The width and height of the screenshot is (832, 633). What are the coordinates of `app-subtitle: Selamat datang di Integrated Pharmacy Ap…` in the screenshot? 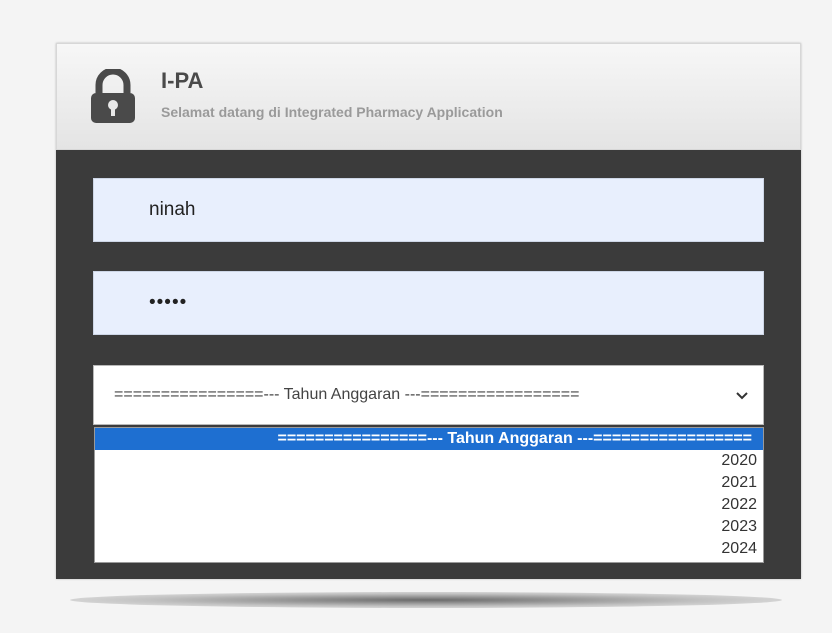 It's located at (332, 112).